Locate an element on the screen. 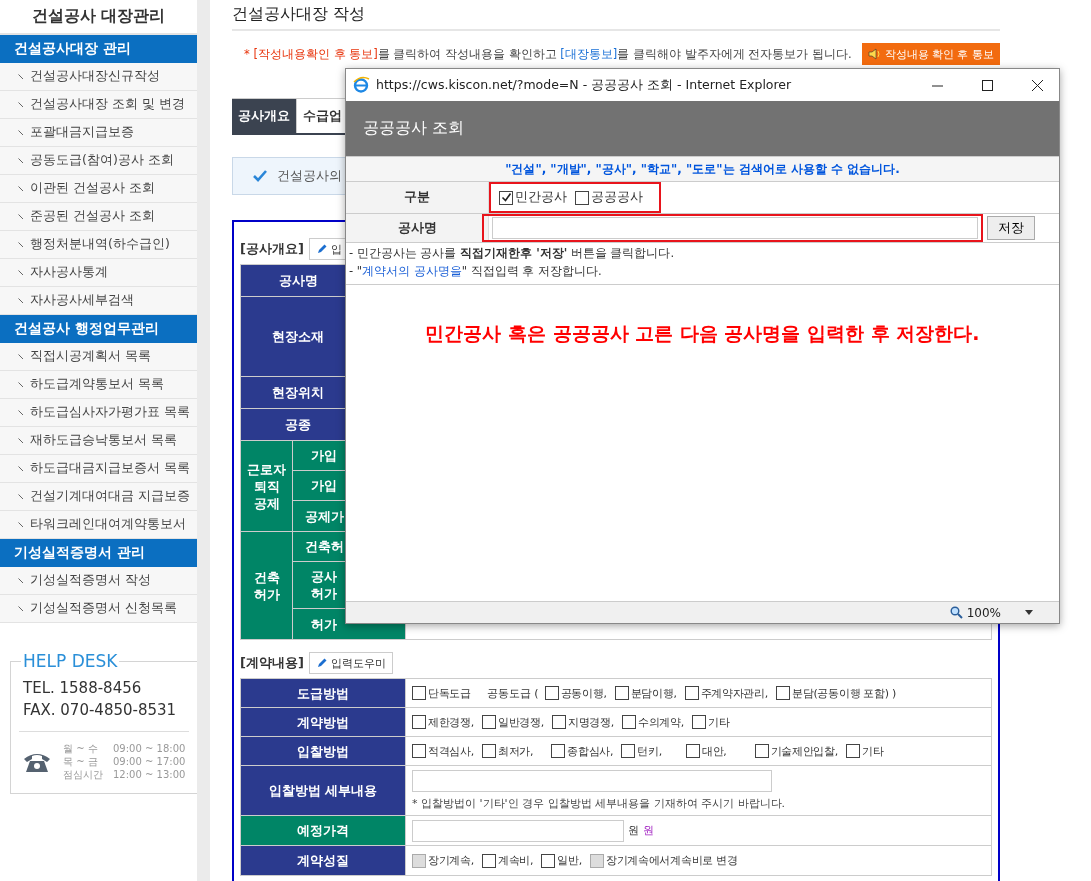 Image resolution: width=1091 pixels, height=881 pixels. zoom-icon is located at coordinates (956, 612).